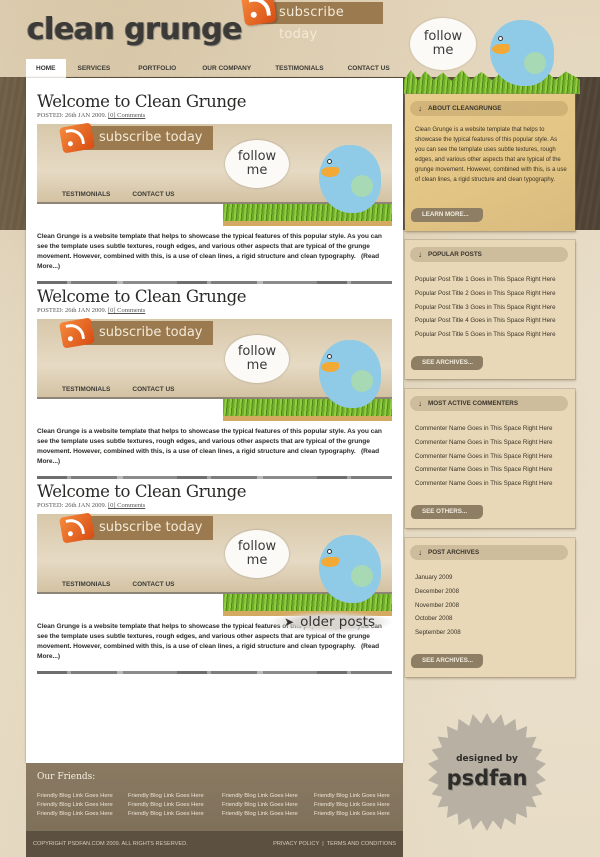  I want to click on image-subscribe-label: subscribe today, so click(148, 528).